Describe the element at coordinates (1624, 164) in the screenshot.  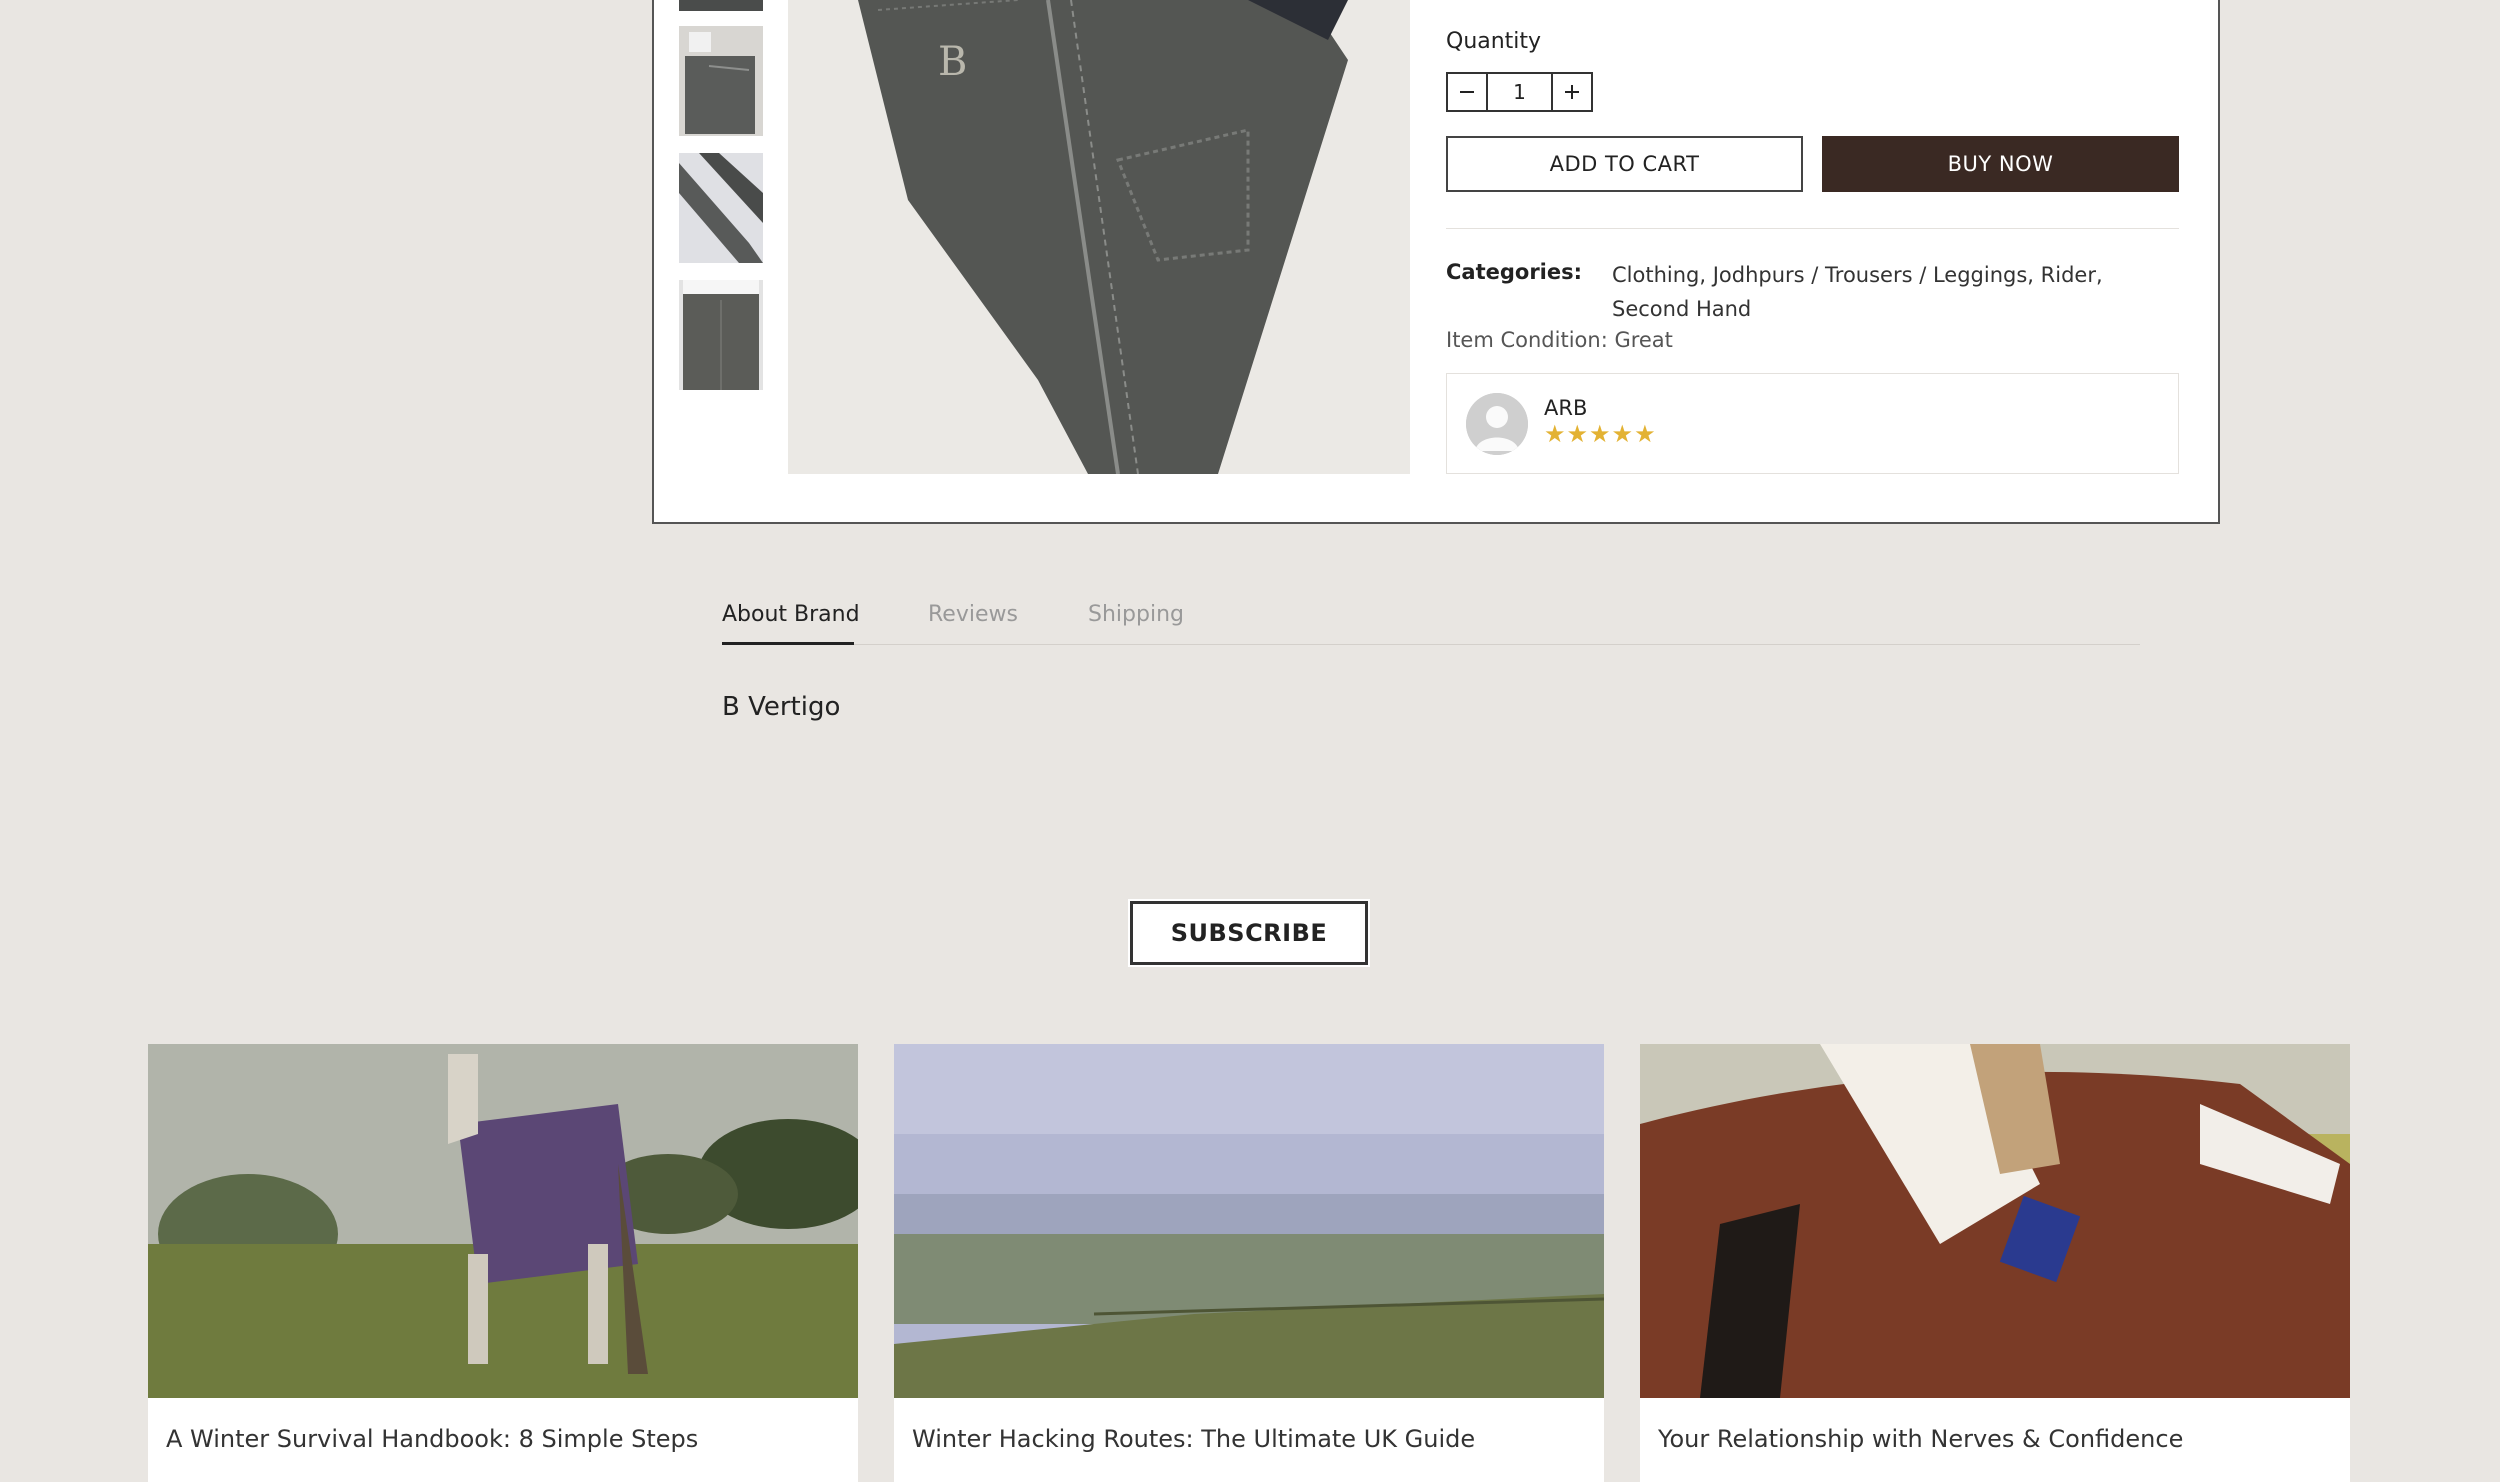
I see `add-to-cart-button: ADD TO CART` at that location.